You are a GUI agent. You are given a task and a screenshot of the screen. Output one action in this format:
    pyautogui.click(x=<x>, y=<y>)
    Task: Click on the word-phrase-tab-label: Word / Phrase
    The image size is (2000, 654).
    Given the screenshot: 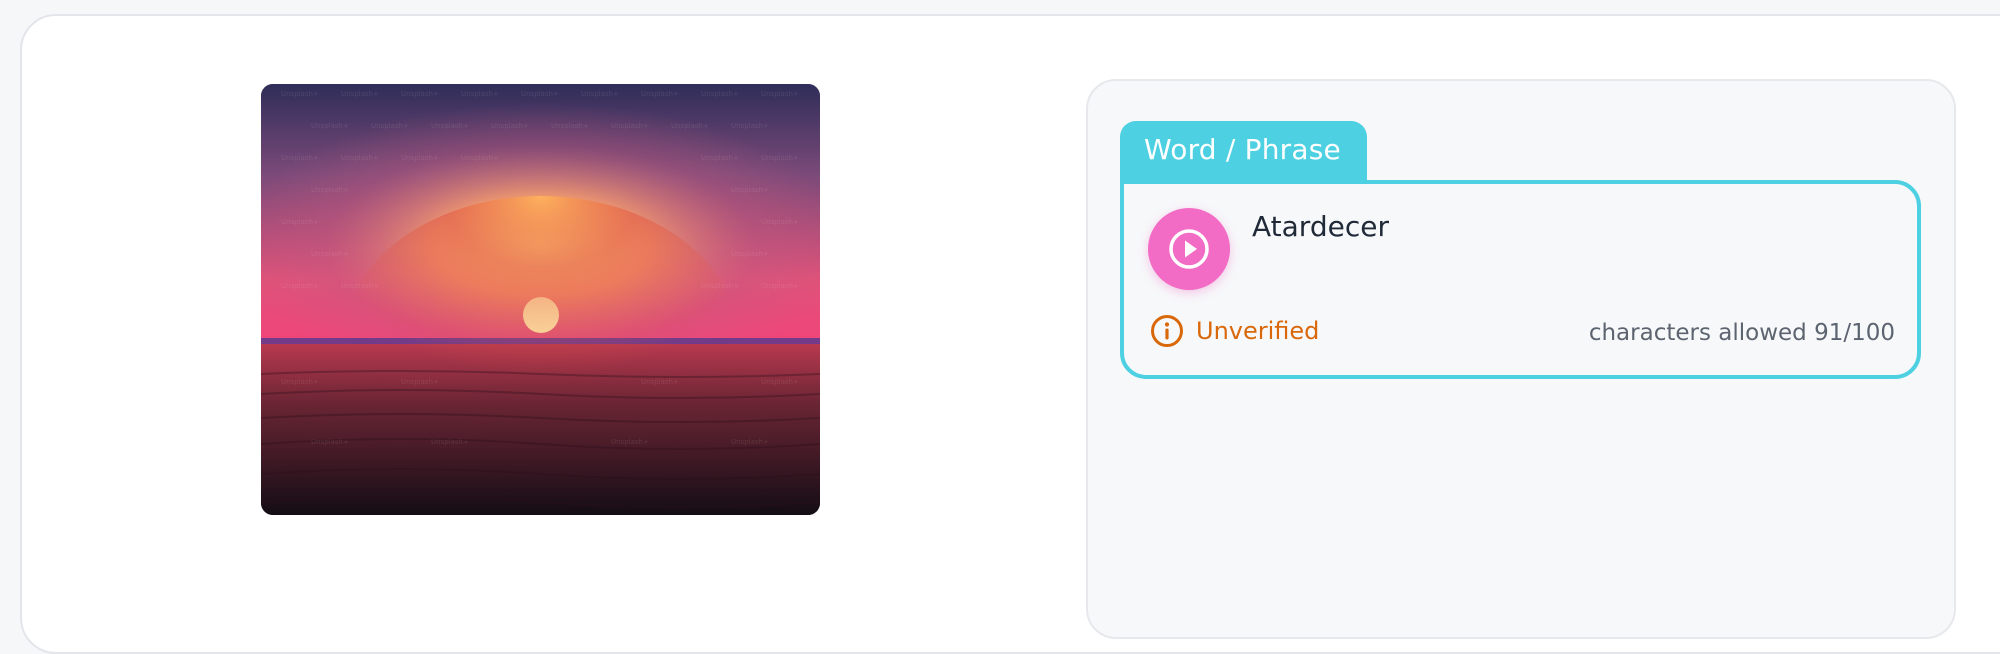 What is the action you would take?
    pyautogui.click(x=1242, y=149)
    